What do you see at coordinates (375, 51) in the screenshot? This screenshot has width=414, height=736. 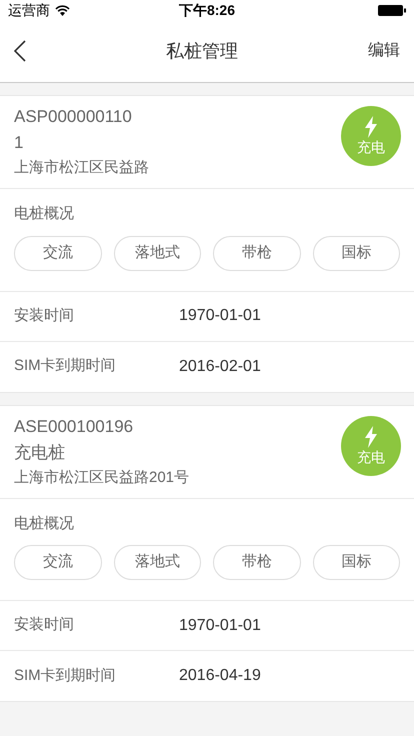 I see `edit-button: 编辑` at bounding box center [375, 51].